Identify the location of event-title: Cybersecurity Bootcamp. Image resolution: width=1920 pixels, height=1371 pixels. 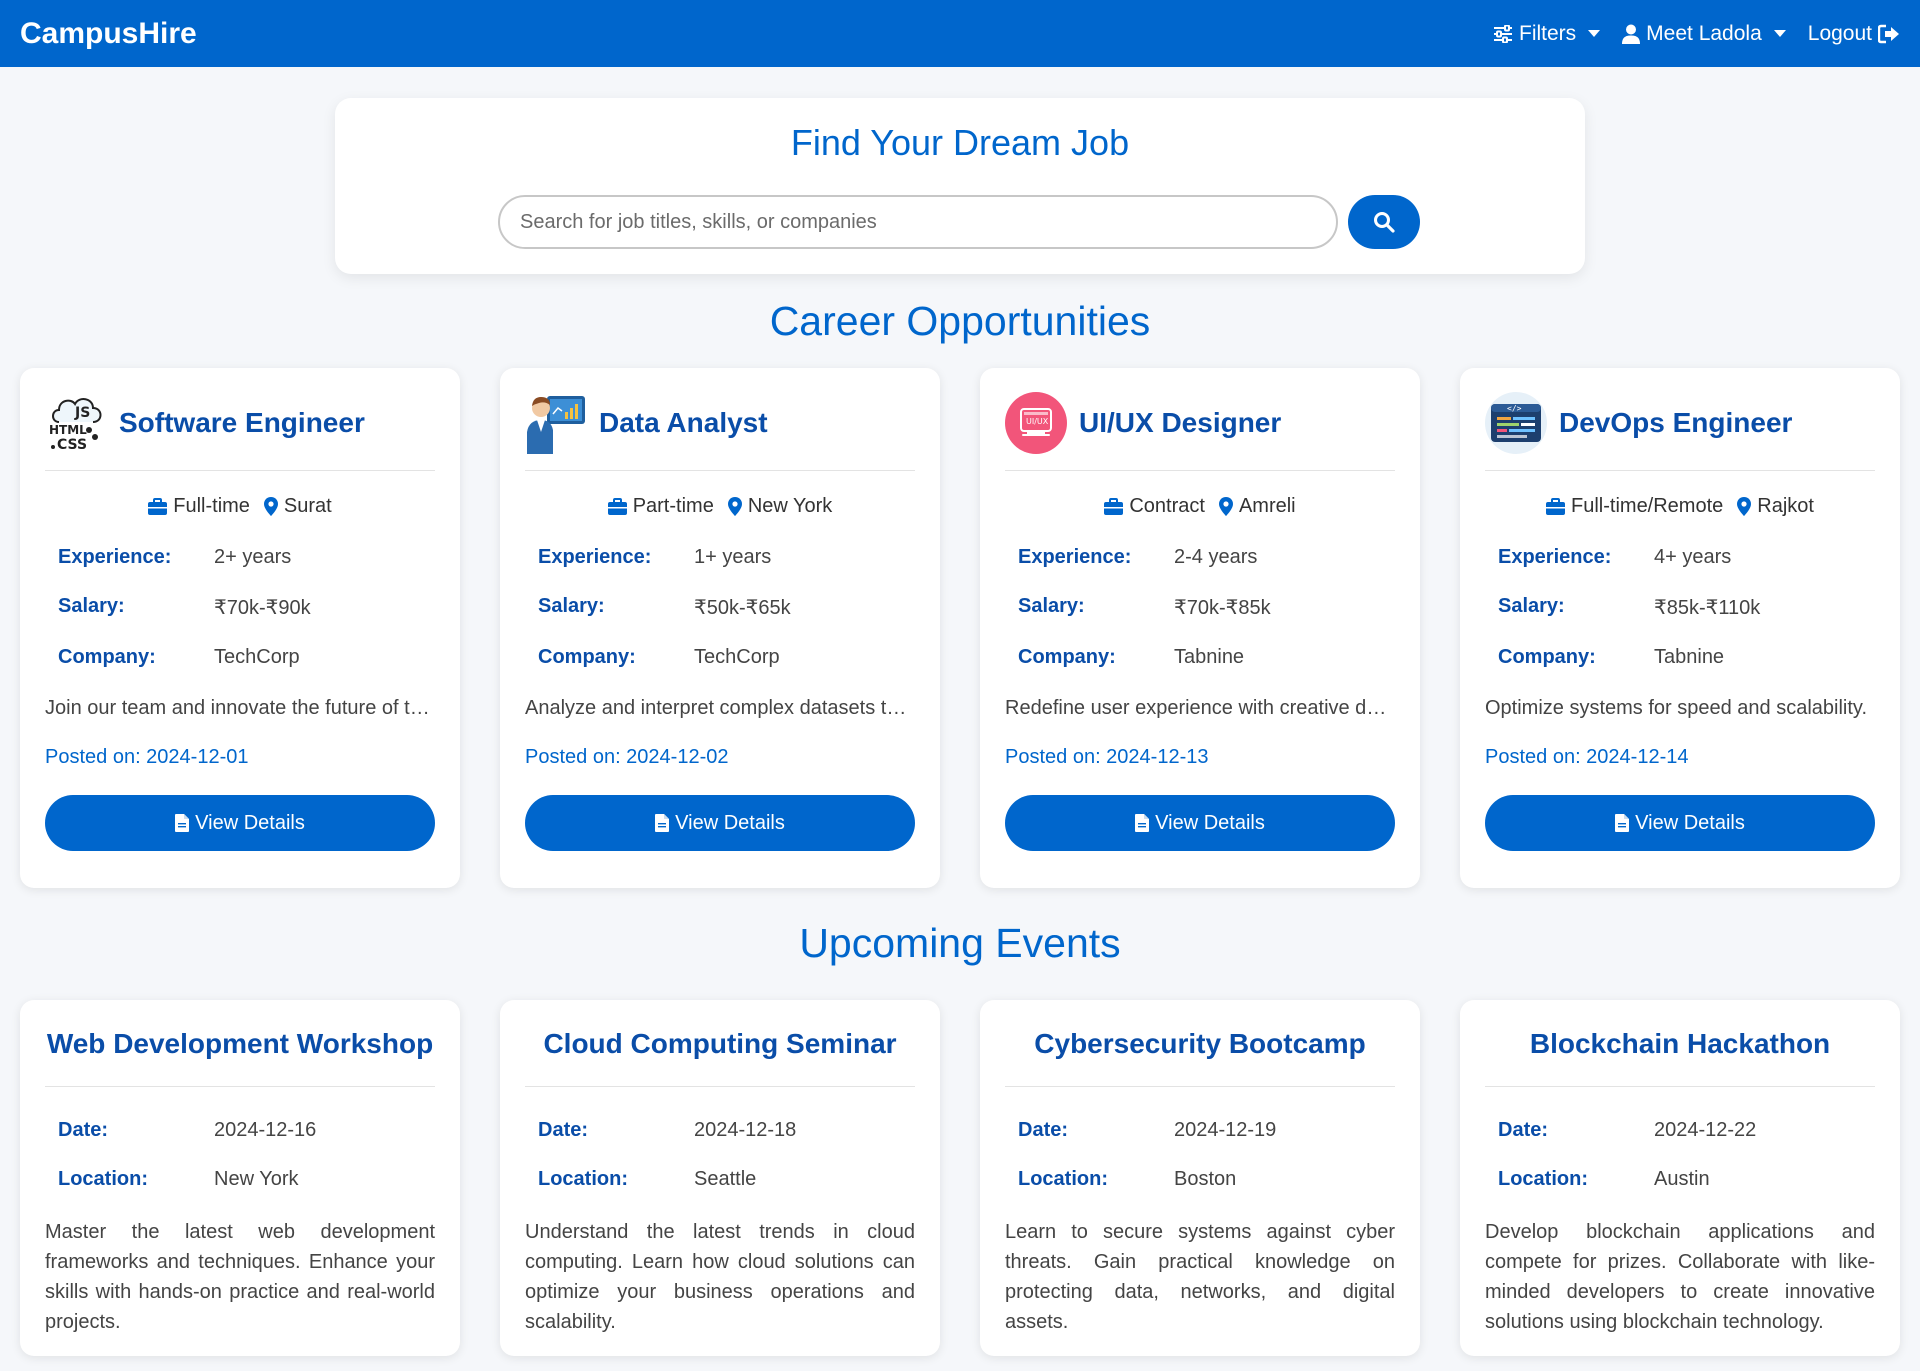
(1200, 1044).